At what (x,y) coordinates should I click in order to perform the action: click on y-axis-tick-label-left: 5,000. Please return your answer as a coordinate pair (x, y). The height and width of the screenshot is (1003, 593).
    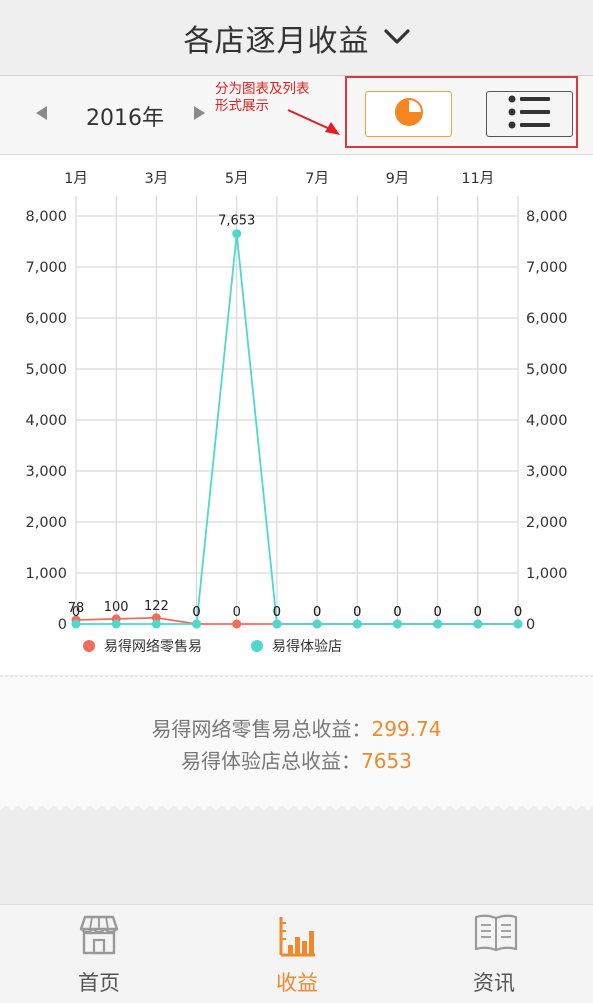
    Looking at the image, I should click on (46, 370).